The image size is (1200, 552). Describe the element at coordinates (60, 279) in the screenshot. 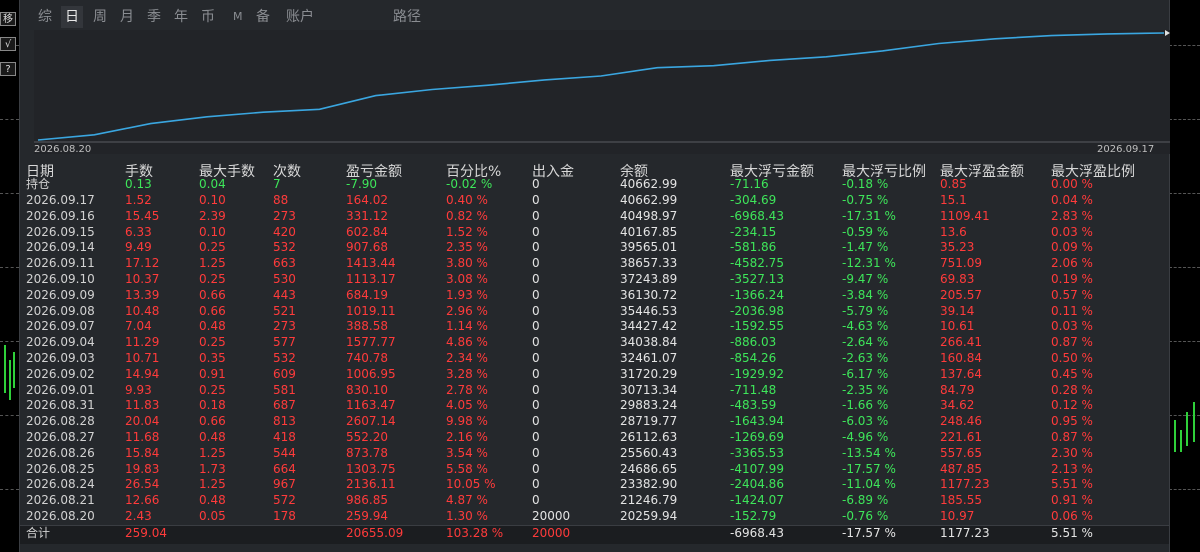

I see `row-date-cell: 2026.09.10` at that location.